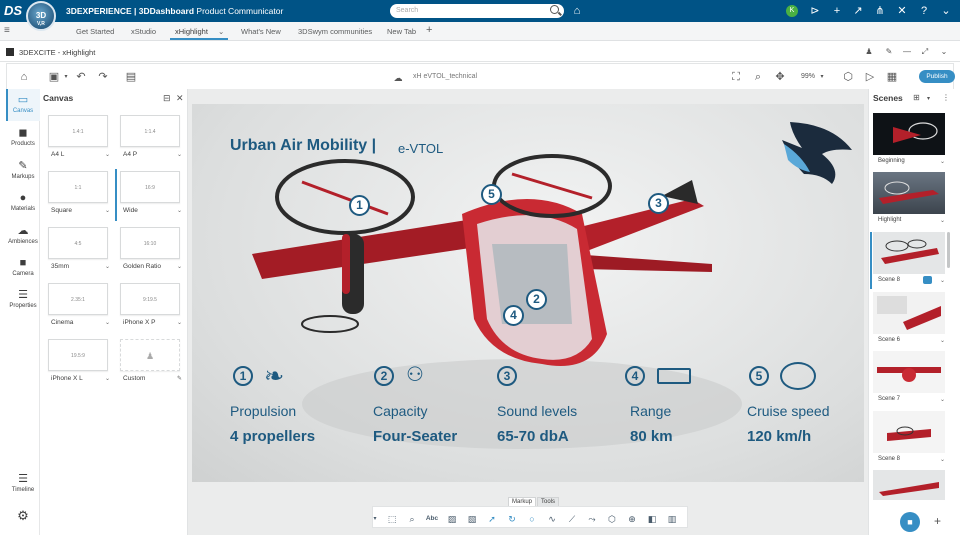 Image resolution: width=960 pixels, height=540 pixels. Describe the element at coordinates (143, 31) in the screenshot. I see `tab-xstudio: xStudio` at that location.